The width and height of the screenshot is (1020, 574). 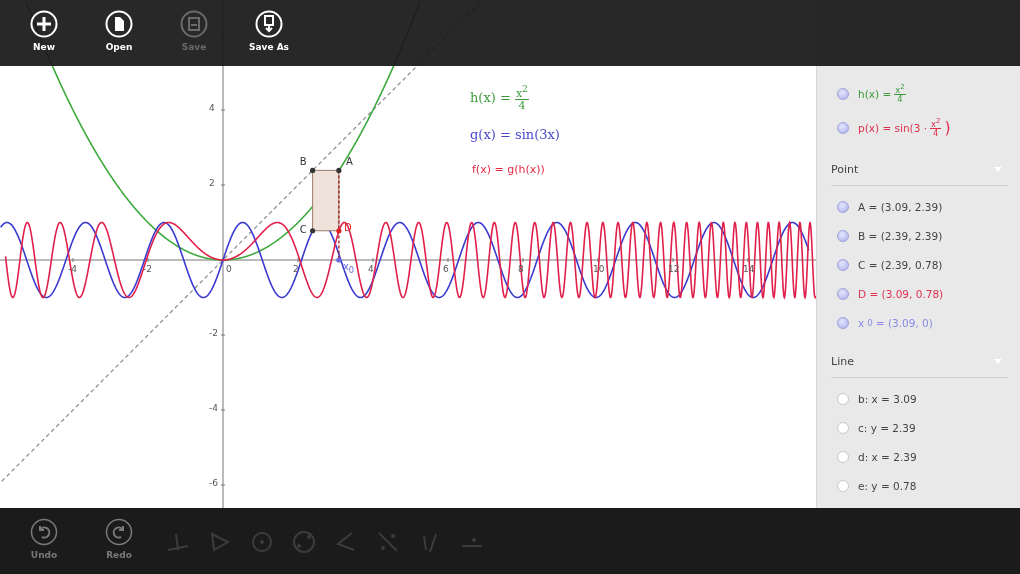 I want to click on object-definition: C = (2.39, 0.78), so click(x=900, y=264).